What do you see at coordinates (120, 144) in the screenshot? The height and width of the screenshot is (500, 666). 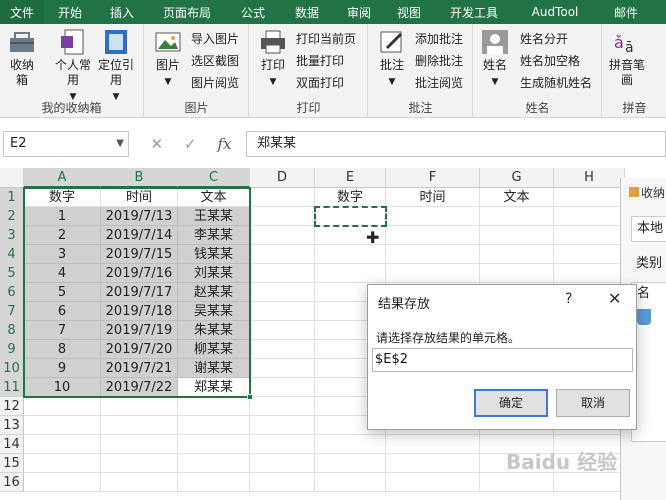 I see `chevron-down-icon: ▼` at bounding box center [120, 144].